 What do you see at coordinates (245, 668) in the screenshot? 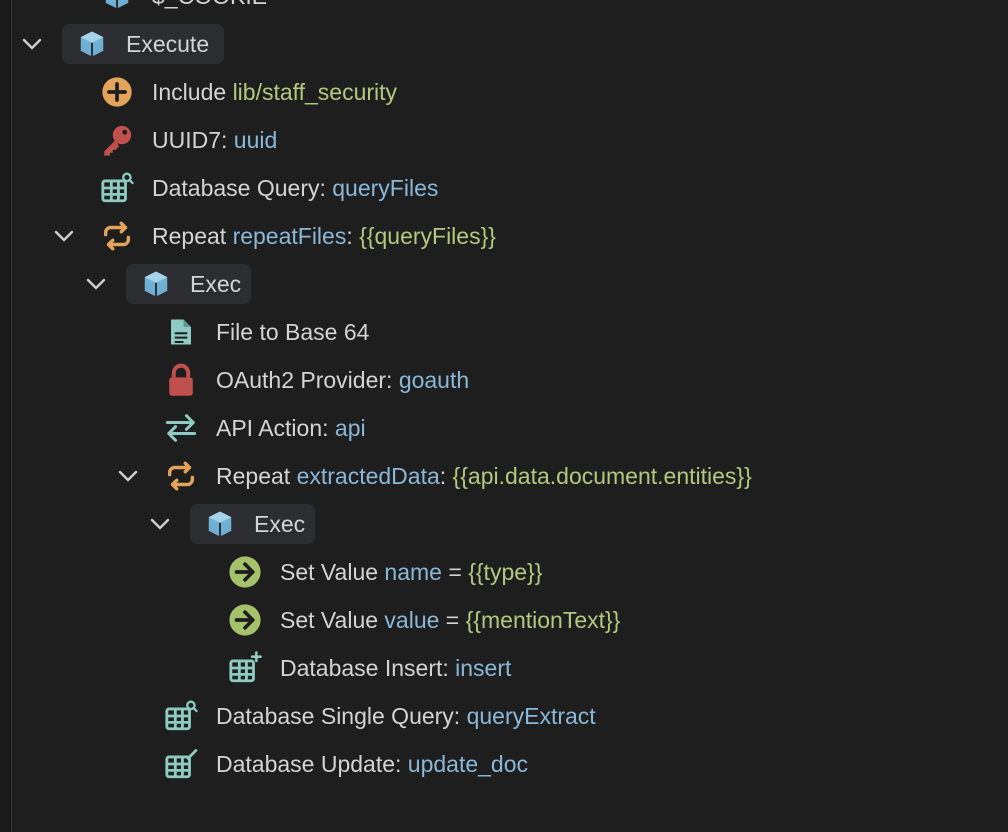
I see `table-plus-icon` at bounding box center [245, 668].